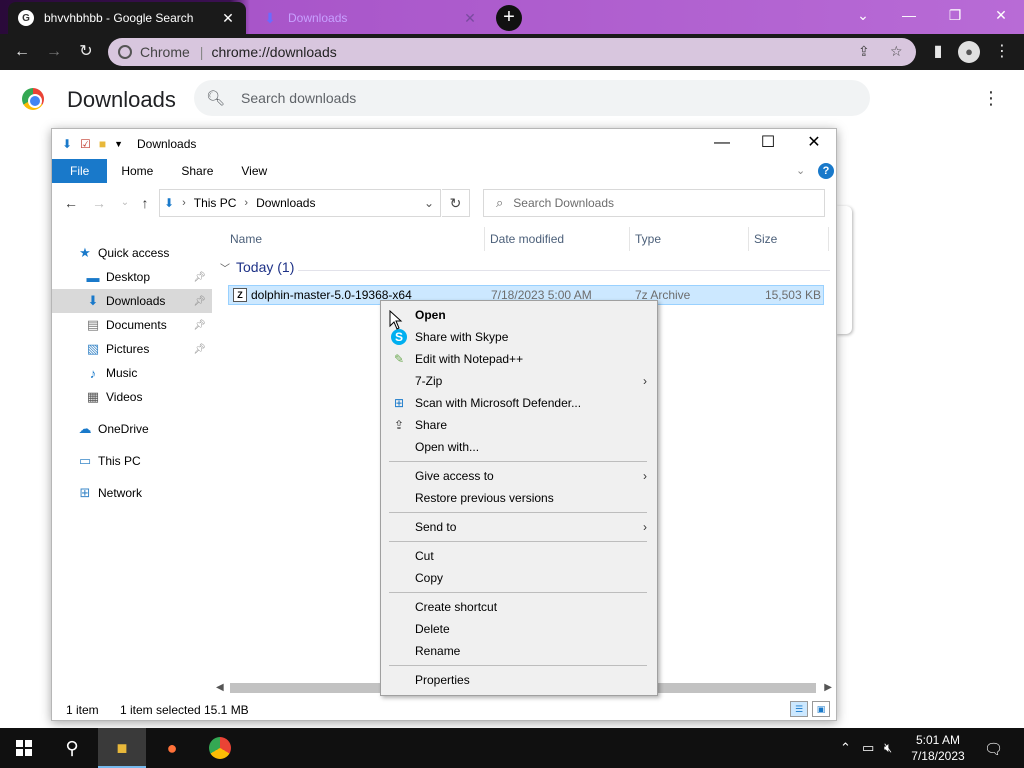 This screenshot has width=1024, height=768. I want to click on tab-view: View, so click(254, 171).